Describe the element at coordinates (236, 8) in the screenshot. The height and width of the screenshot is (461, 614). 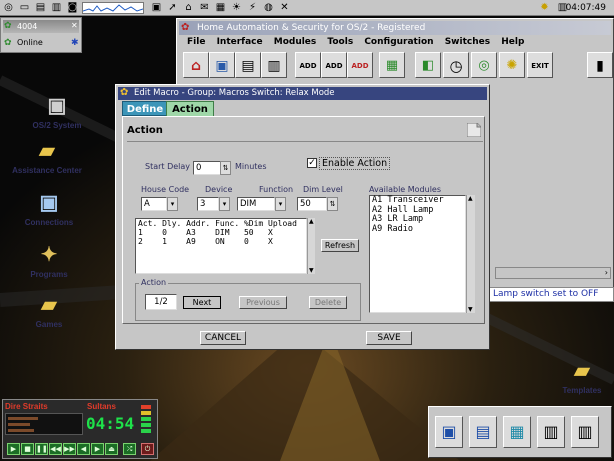
I see `lamp-icon: ☀` at that location.